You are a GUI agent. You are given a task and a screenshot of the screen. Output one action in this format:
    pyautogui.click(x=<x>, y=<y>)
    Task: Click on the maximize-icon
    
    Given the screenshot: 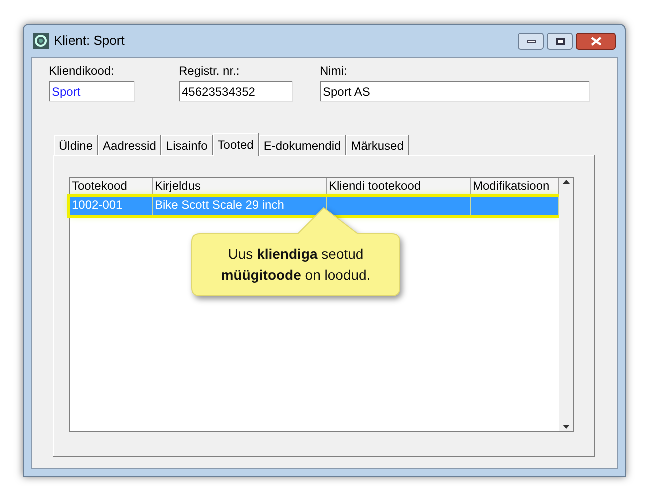 What is the action you would take?
    pyautogui.click(x=560, y=41)
    